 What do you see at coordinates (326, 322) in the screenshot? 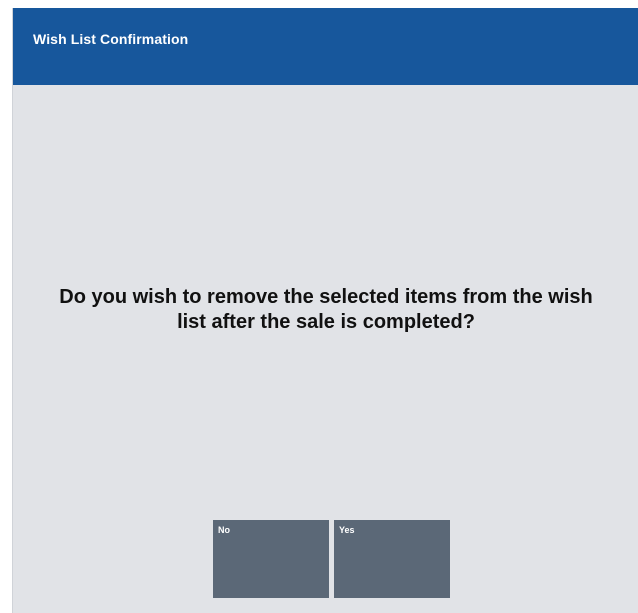
I see `message-line-2: list after the sale is completed?` at bounding box center [326, 322].